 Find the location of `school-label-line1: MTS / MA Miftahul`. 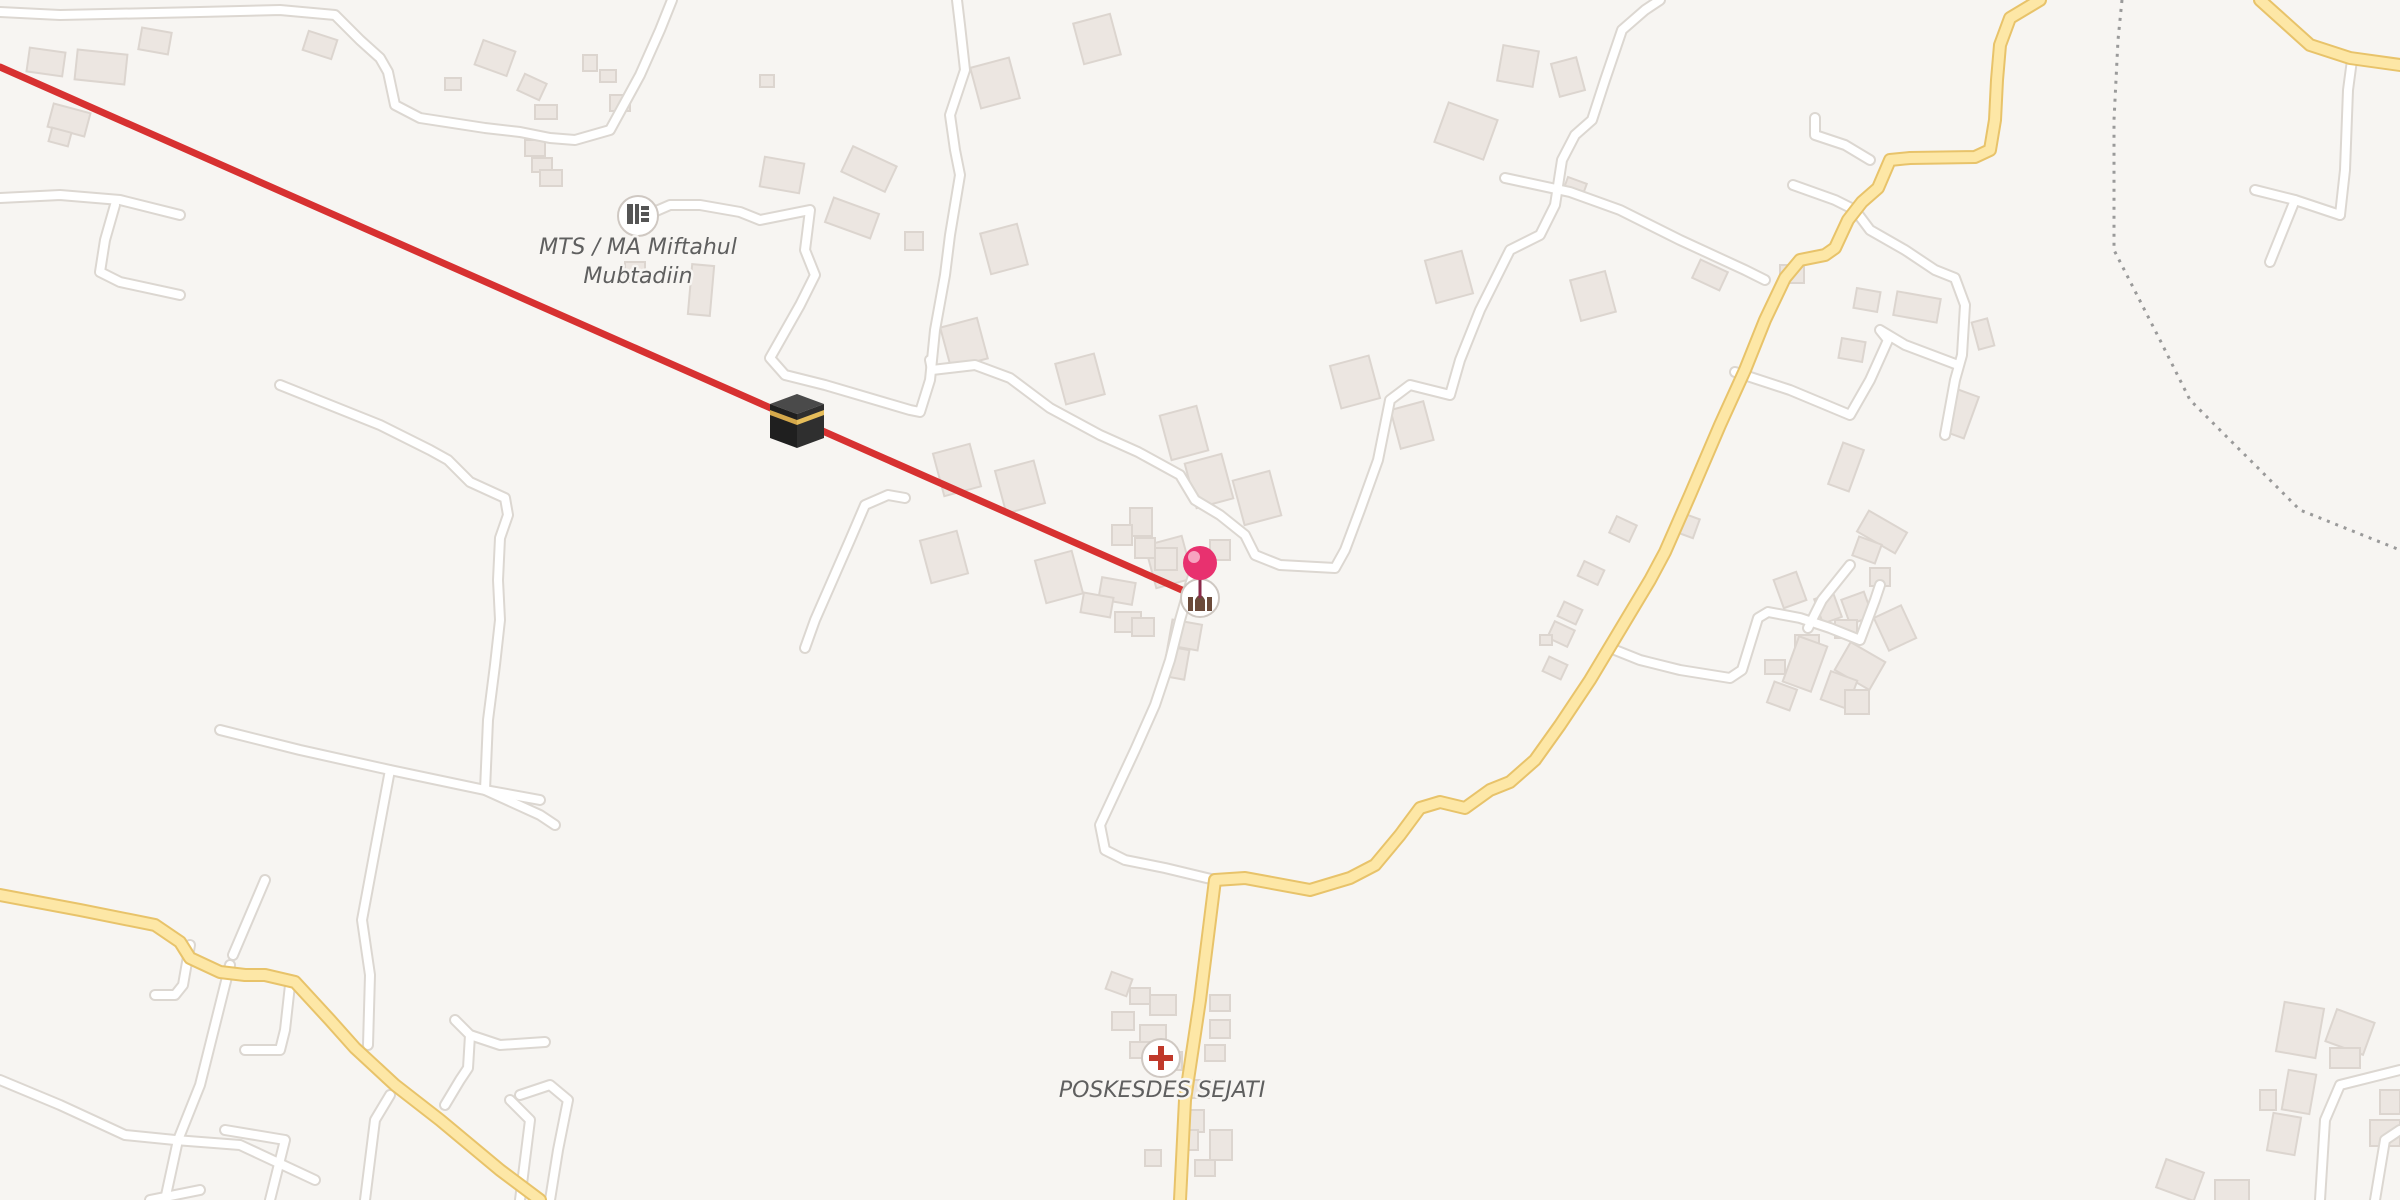

school-label-line1: MTS / MA Miftahul is located at coordinates (638, 247).